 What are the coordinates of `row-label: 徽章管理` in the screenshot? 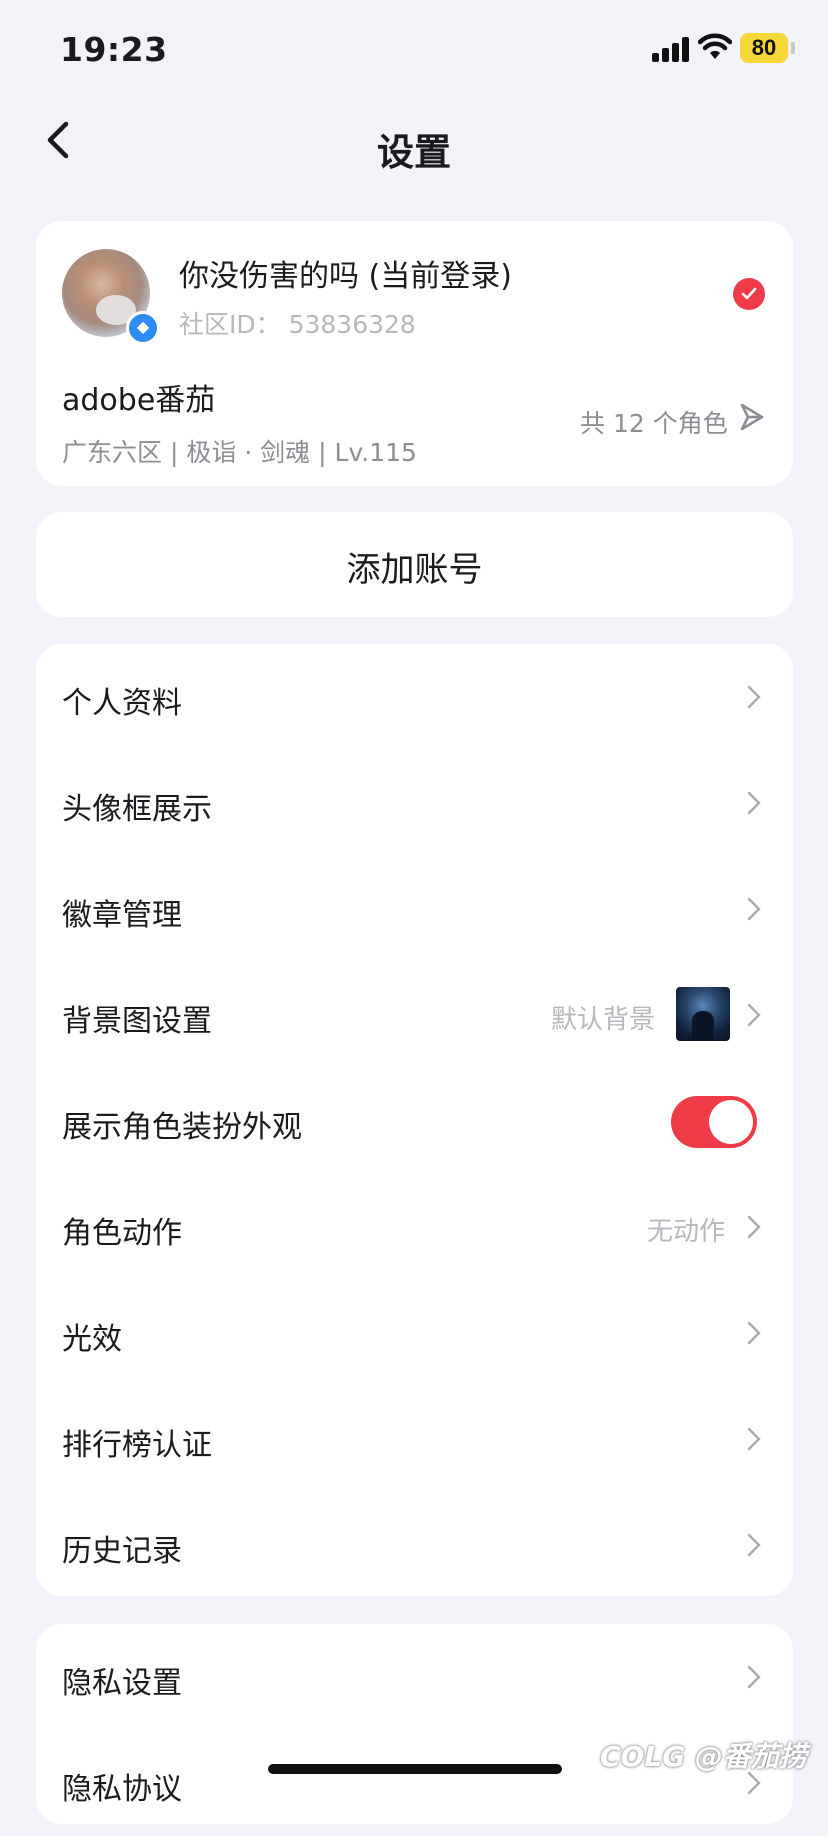 It's located at (122, 915).